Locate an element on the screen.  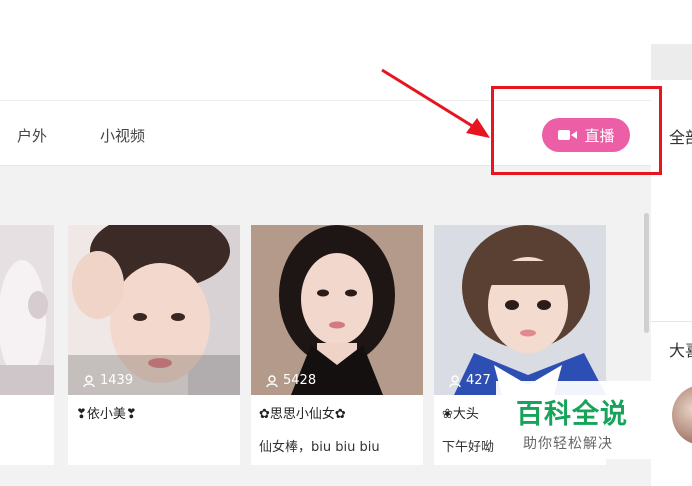
viewer-count-value: 1439 is located at coordinates (117, 380).